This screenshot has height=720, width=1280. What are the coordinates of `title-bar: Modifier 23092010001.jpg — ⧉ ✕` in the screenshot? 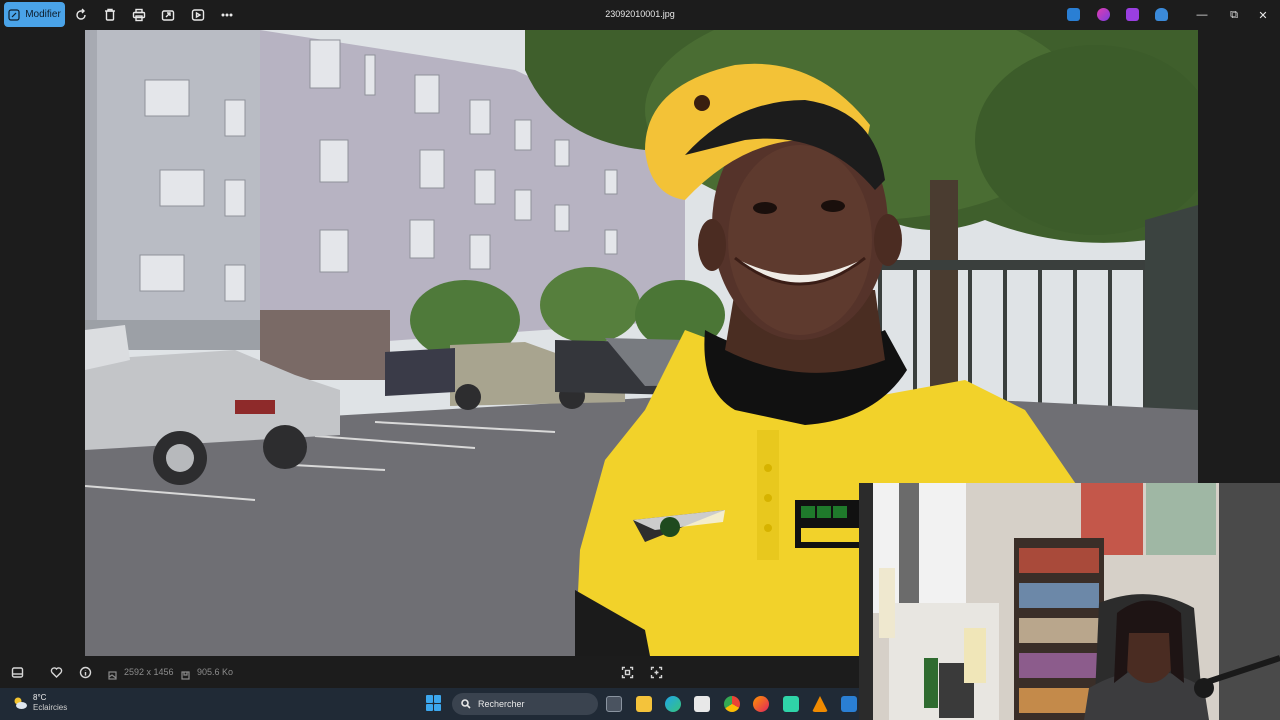 It's located at (640, 15).